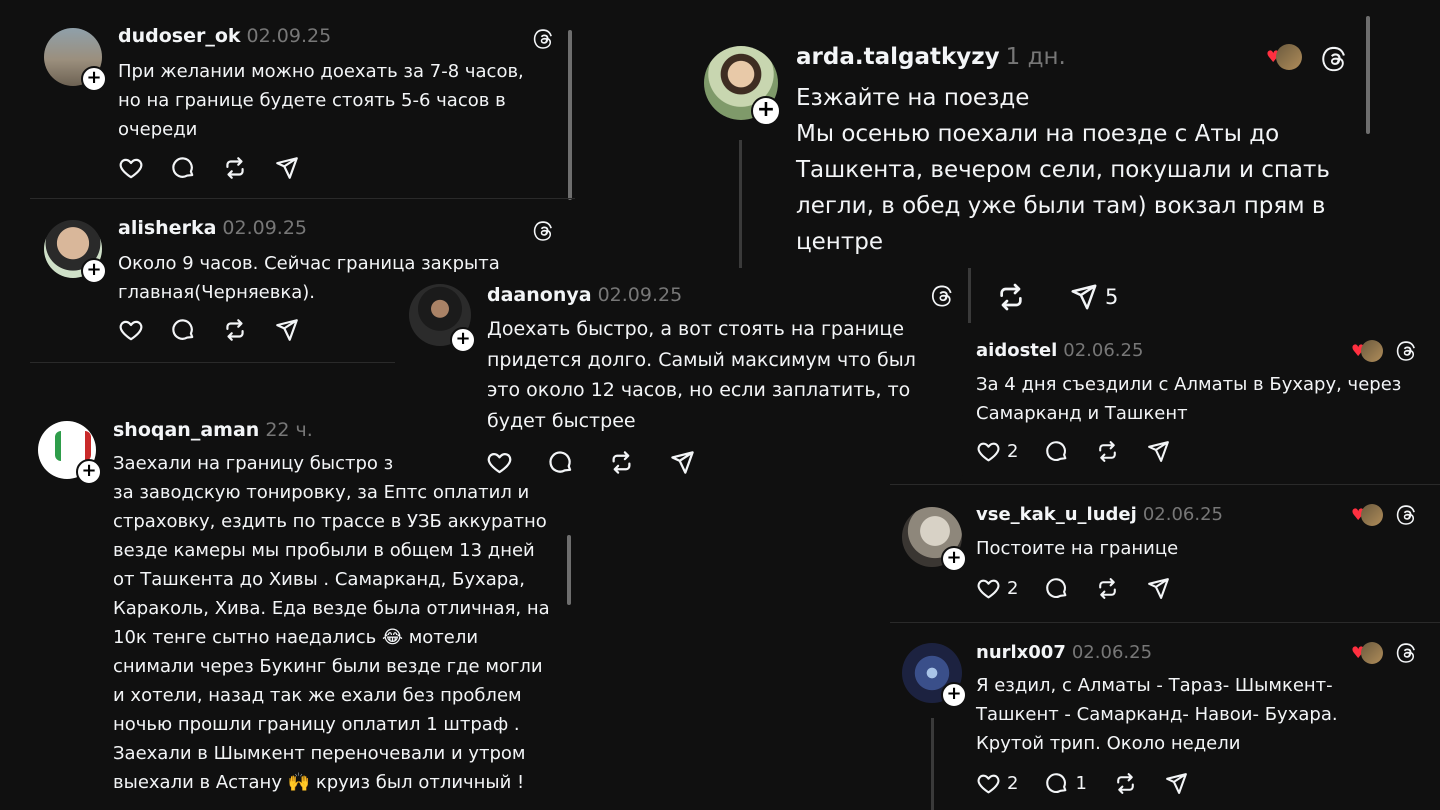 Image resolution: width=1440 pixels, height=810 pixels. I want to click on divider, so click(1165, 484).